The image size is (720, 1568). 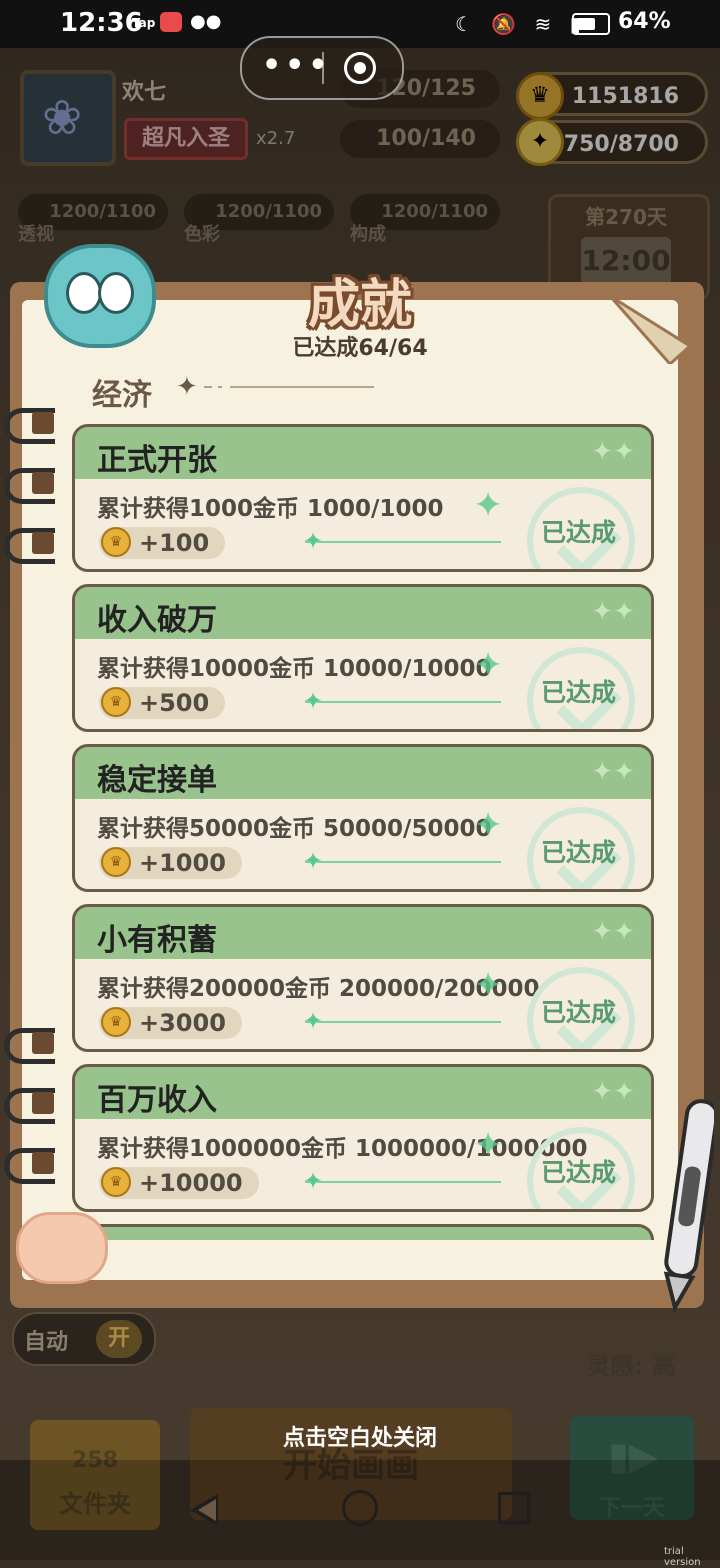 What do you see at coordinates (171, 22) in the screenshot?
I see `shop-app-icon` at bounding box center [171, 22].